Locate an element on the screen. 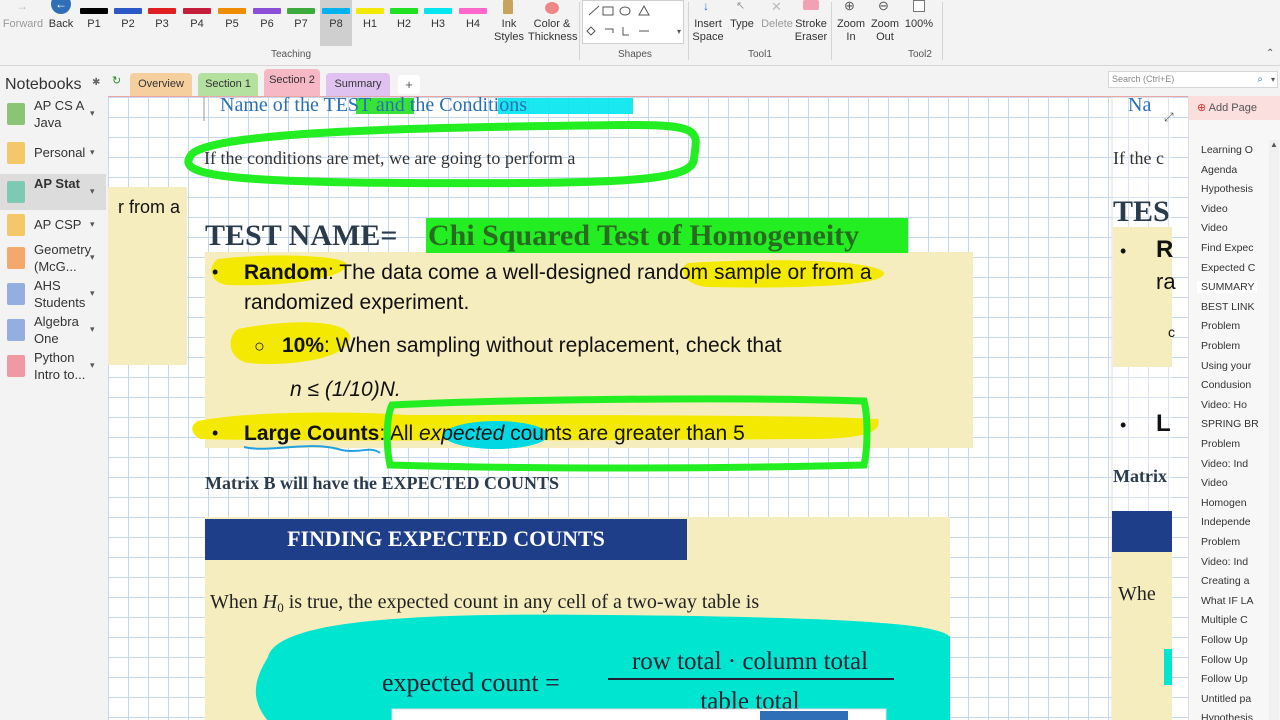 This screenshot has height=720, width=1280. pen-h2-button: H2 is located at coordinates (404, 18).